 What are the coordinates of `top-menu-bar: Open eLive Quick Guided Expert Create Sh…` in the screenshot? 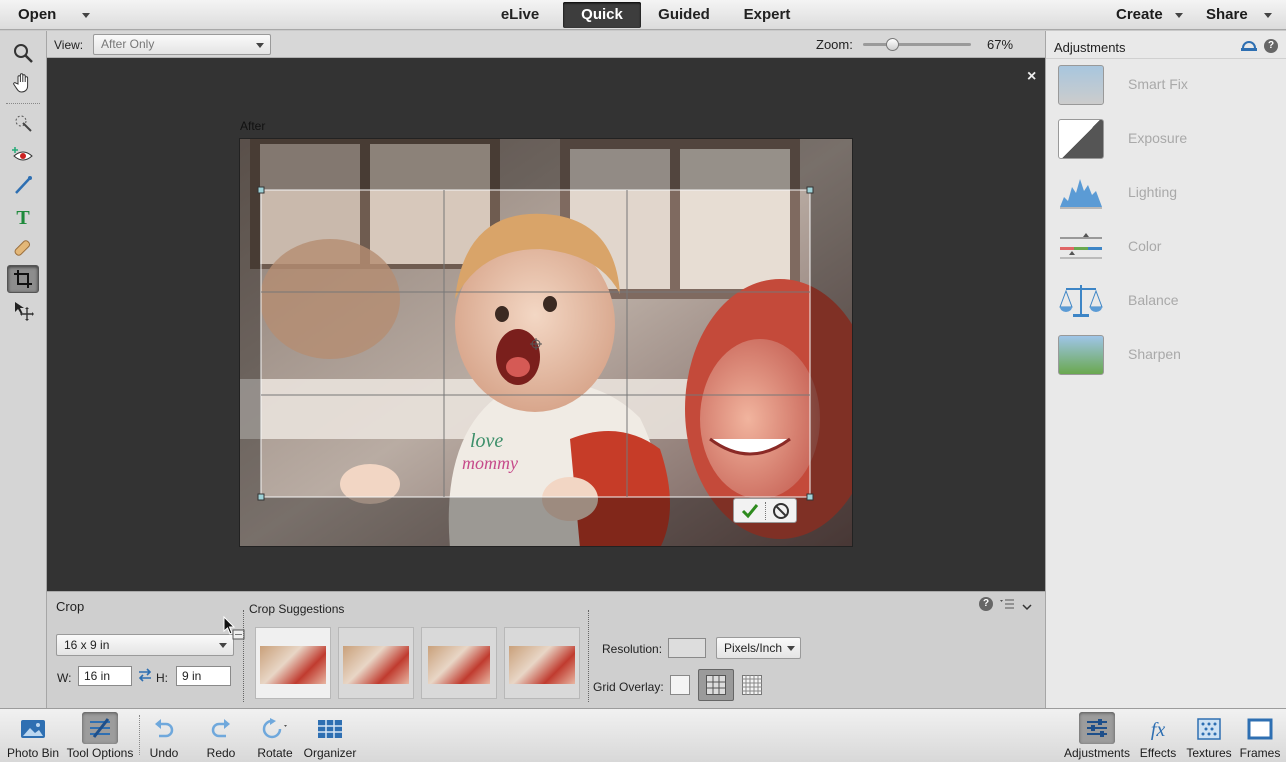 It's located at (643, 15).